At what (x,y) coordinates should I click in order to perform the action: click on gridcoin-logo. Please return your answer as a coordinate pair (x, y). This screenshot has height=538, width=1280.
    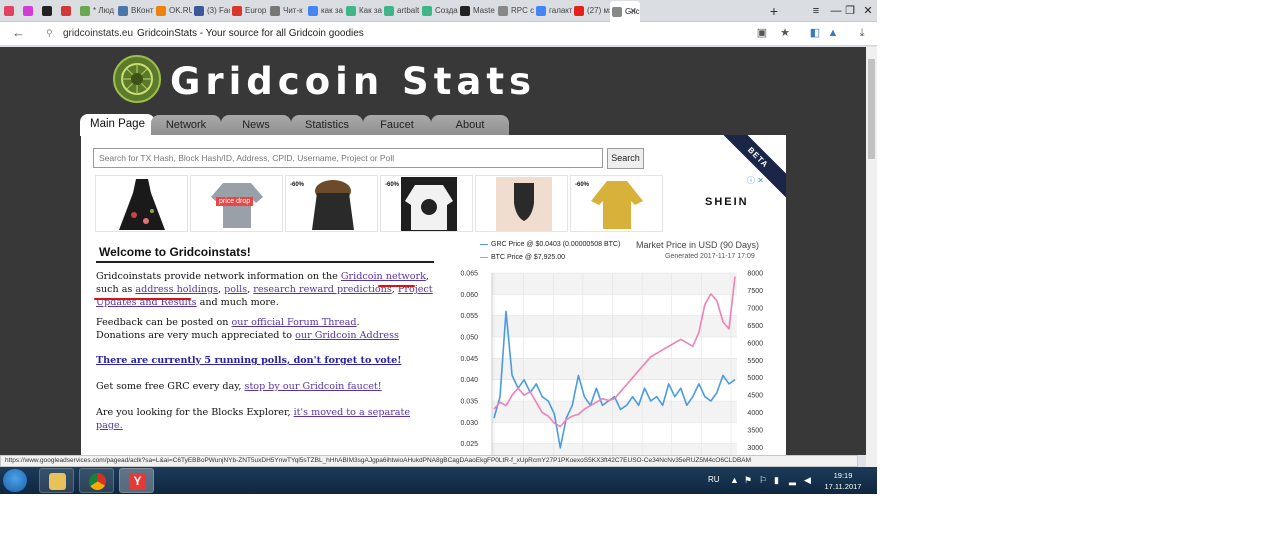
    Looking at the image, I should click on (137, 79).